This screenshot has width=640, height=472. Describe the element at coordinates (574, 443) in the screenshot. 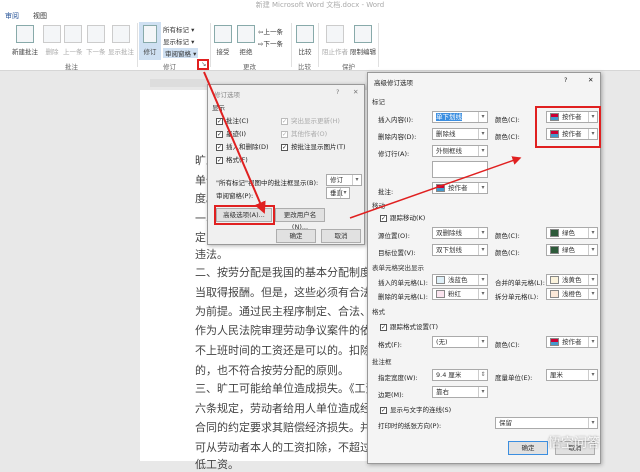

I see `watermark: 悟空问答` at that location.